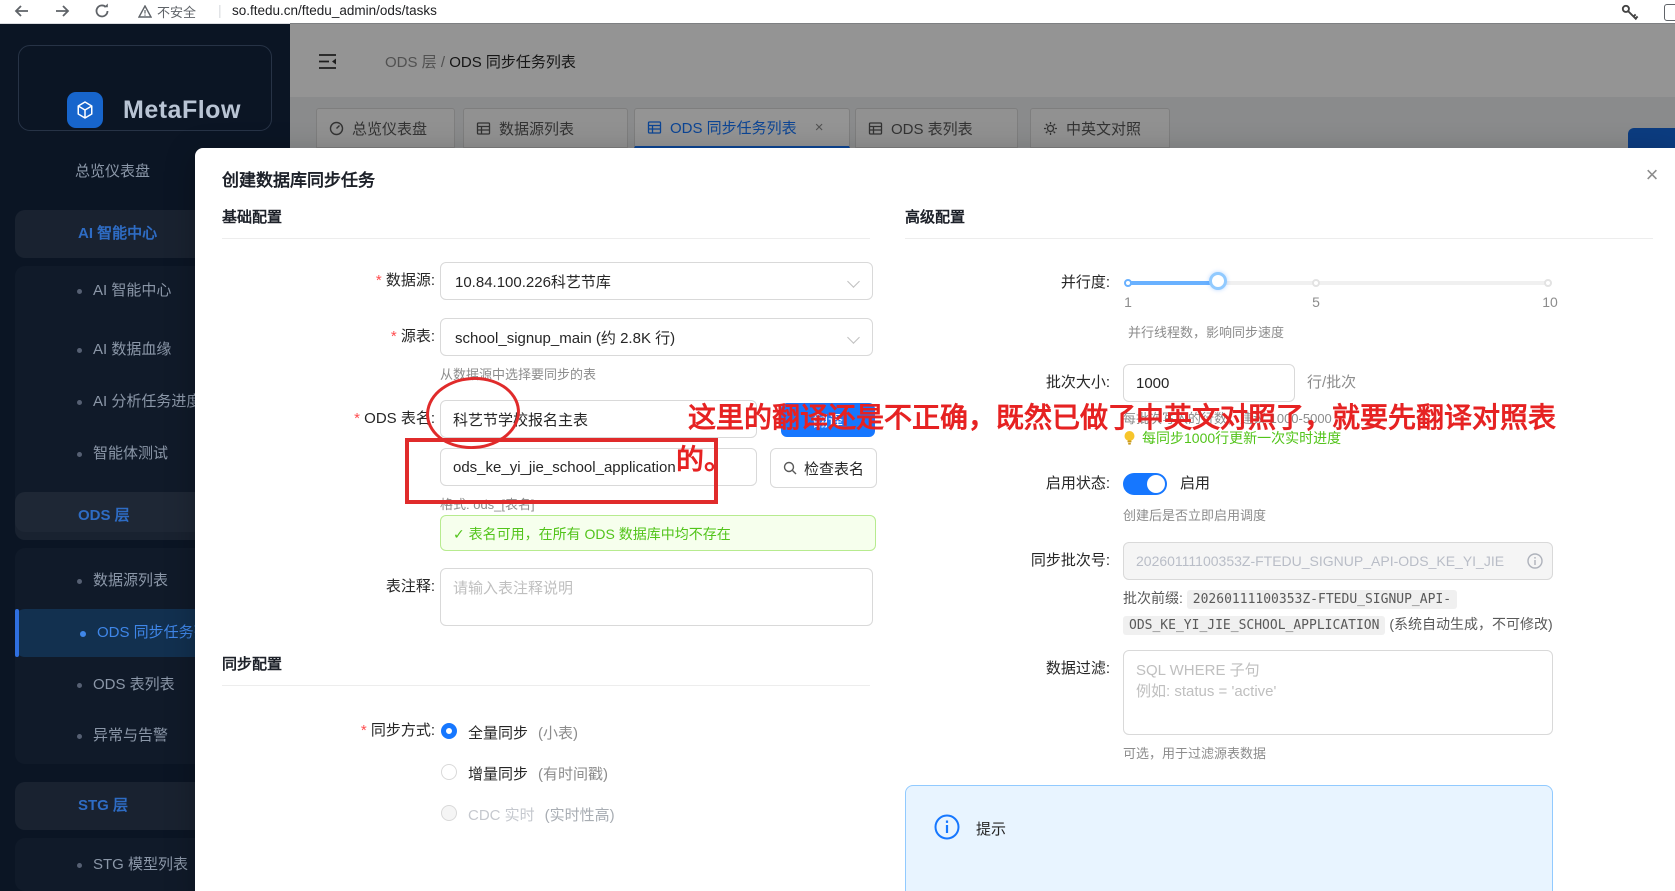 This screenshot has width=1675, height=891. What do you see at coordinates (1195, 515) in the screenshot?
I see `enable-helper: 创建后是否立即启用调度` at bounding box center [1195, 515].